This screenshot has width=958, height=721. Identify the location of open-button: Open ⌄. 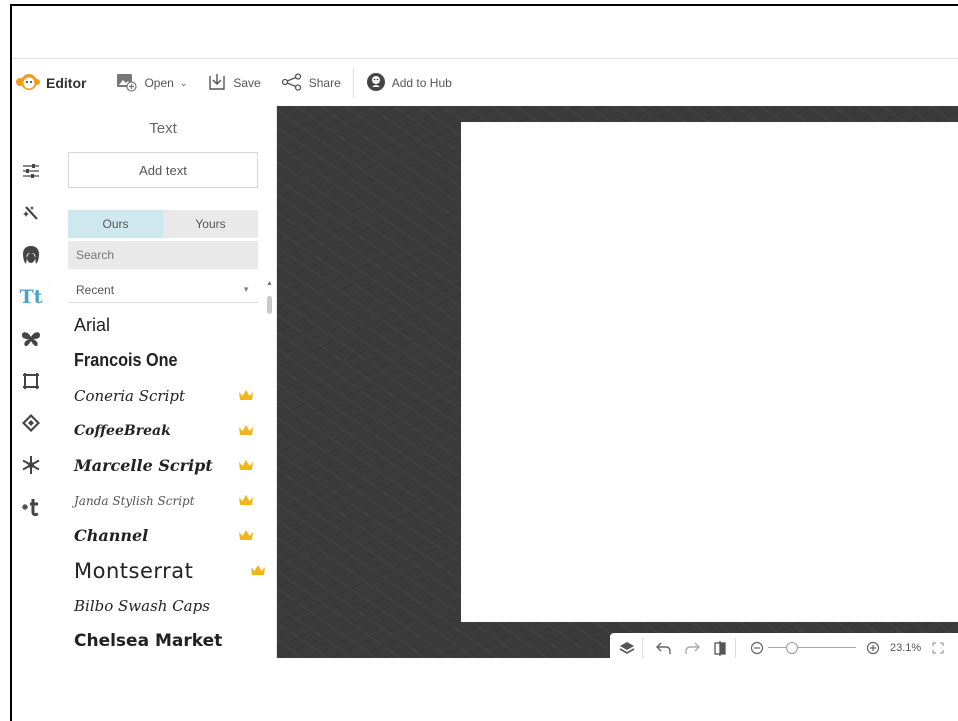
(151, 83).